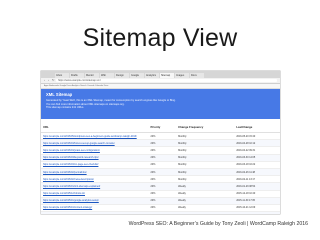  I want to click on browser-tab: Analytics, so click(152, 75).